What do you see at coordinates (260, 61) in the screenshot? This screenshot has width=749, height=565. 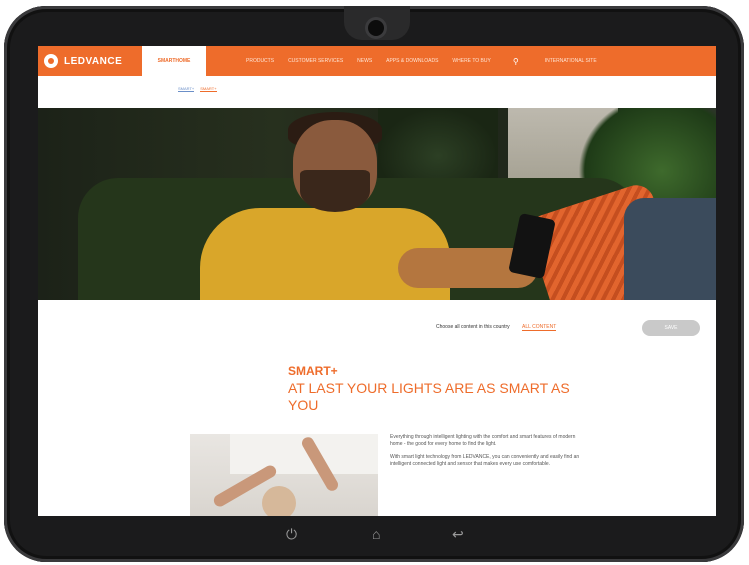 I see `nav-link-products: PRODUCTS` at bounding box center [260, 61].